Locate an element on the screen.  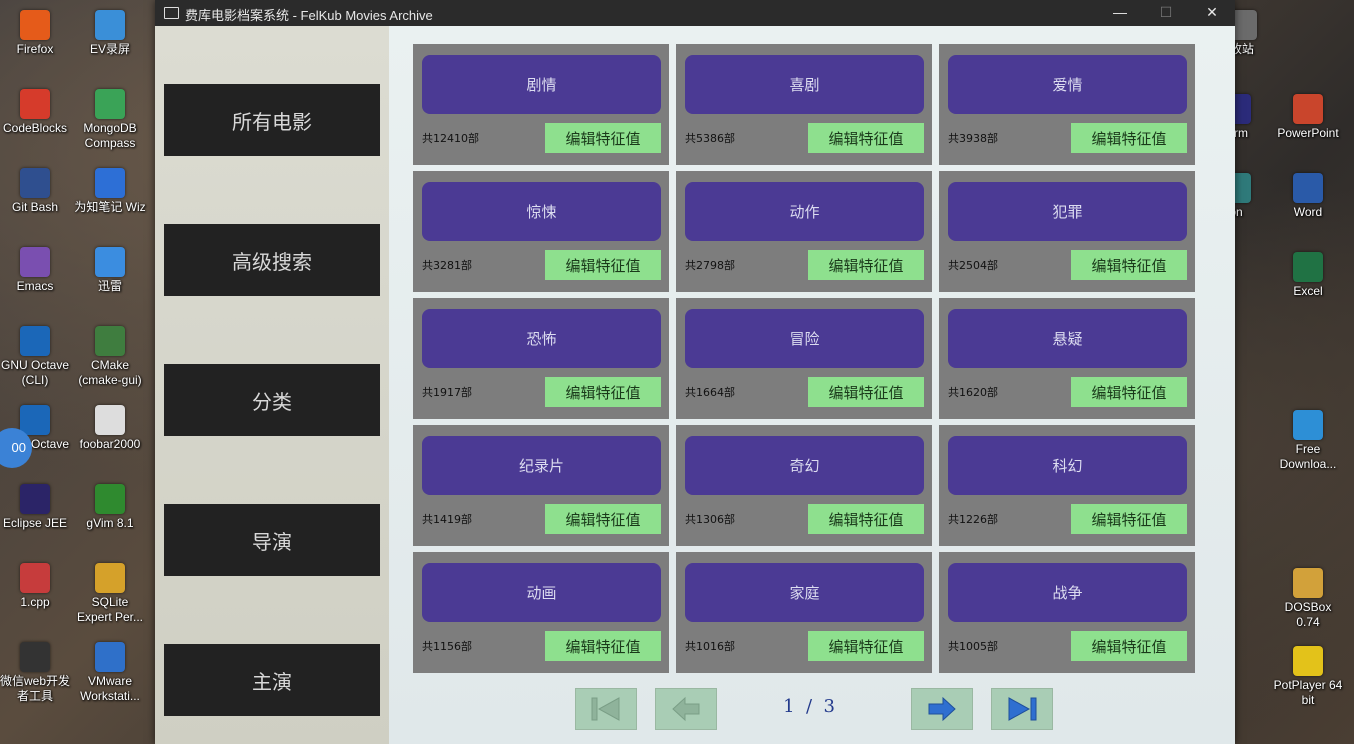
desktop-icon: Emacs is located at coordinates (35, 270).